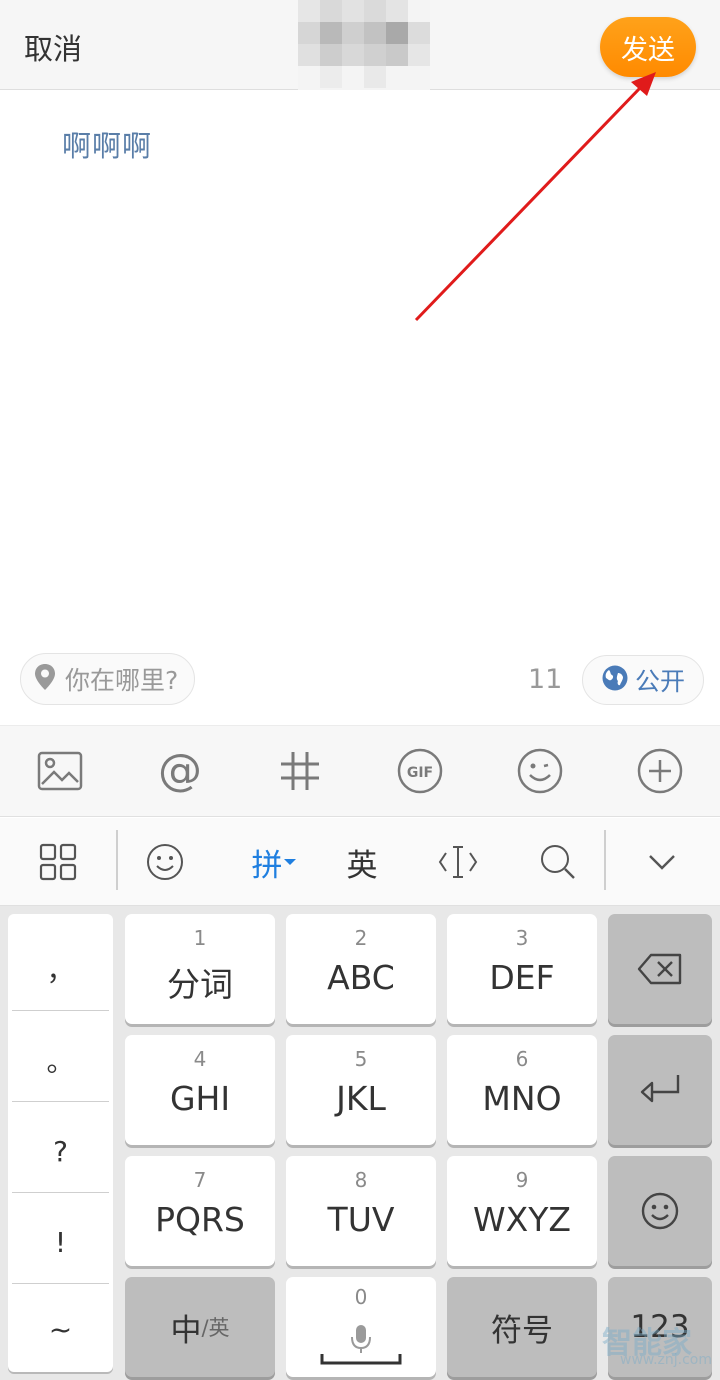 This screenshot has width=720, height=1380. Describe the element at coordinates (666, 1360) in the screenshot. I see `watermark-url: www.znj.com` at that location.